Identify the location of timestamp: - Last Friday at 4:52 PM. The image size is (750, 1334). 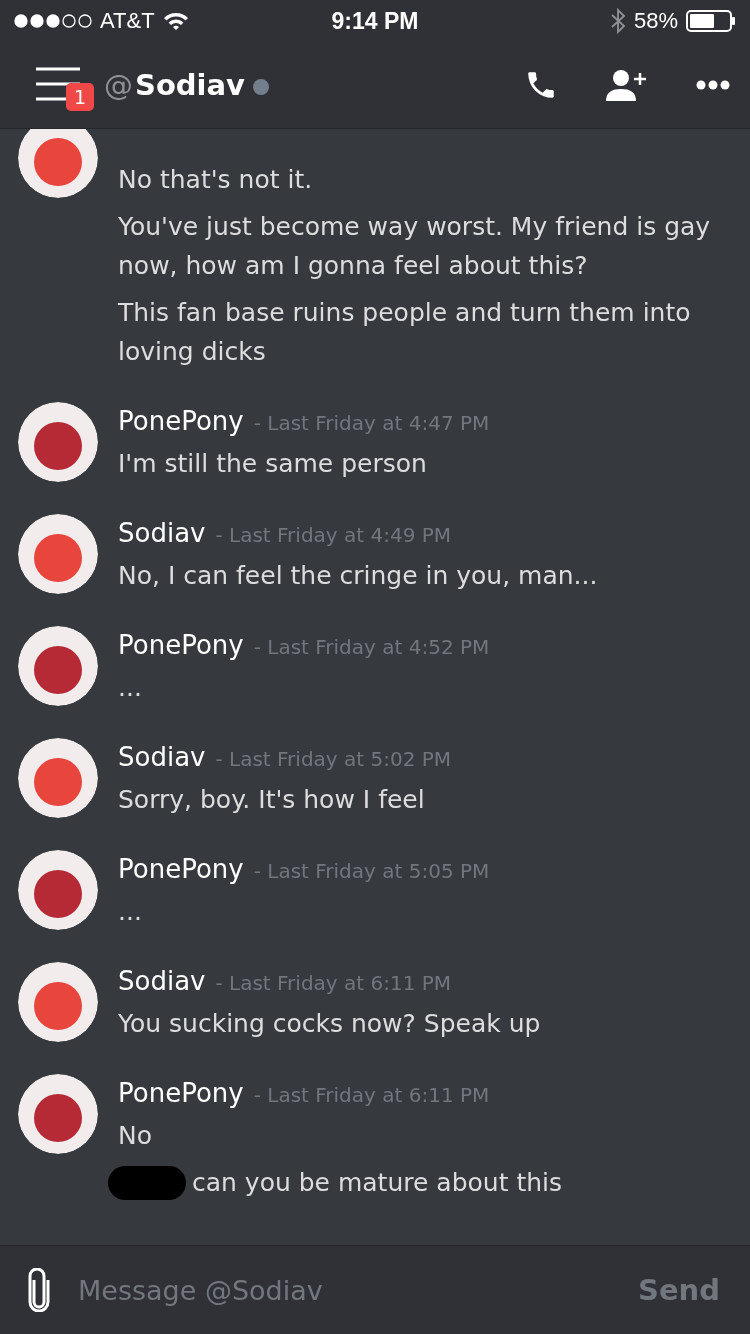
(371, 647).